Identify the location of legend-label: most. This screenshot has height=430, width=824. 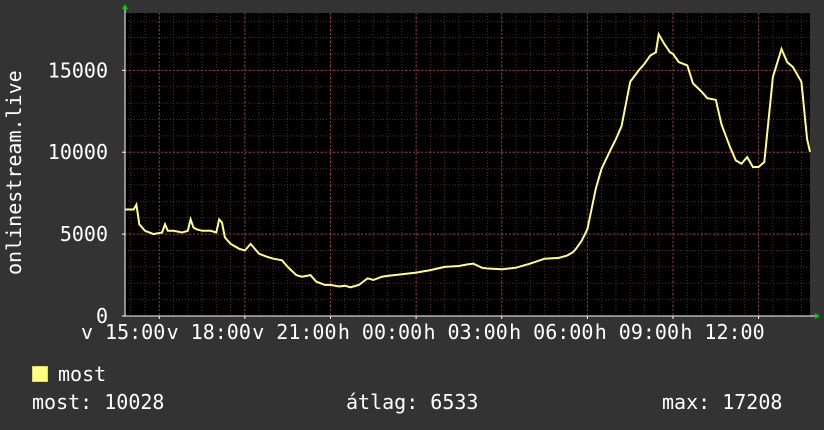
(82, 374).